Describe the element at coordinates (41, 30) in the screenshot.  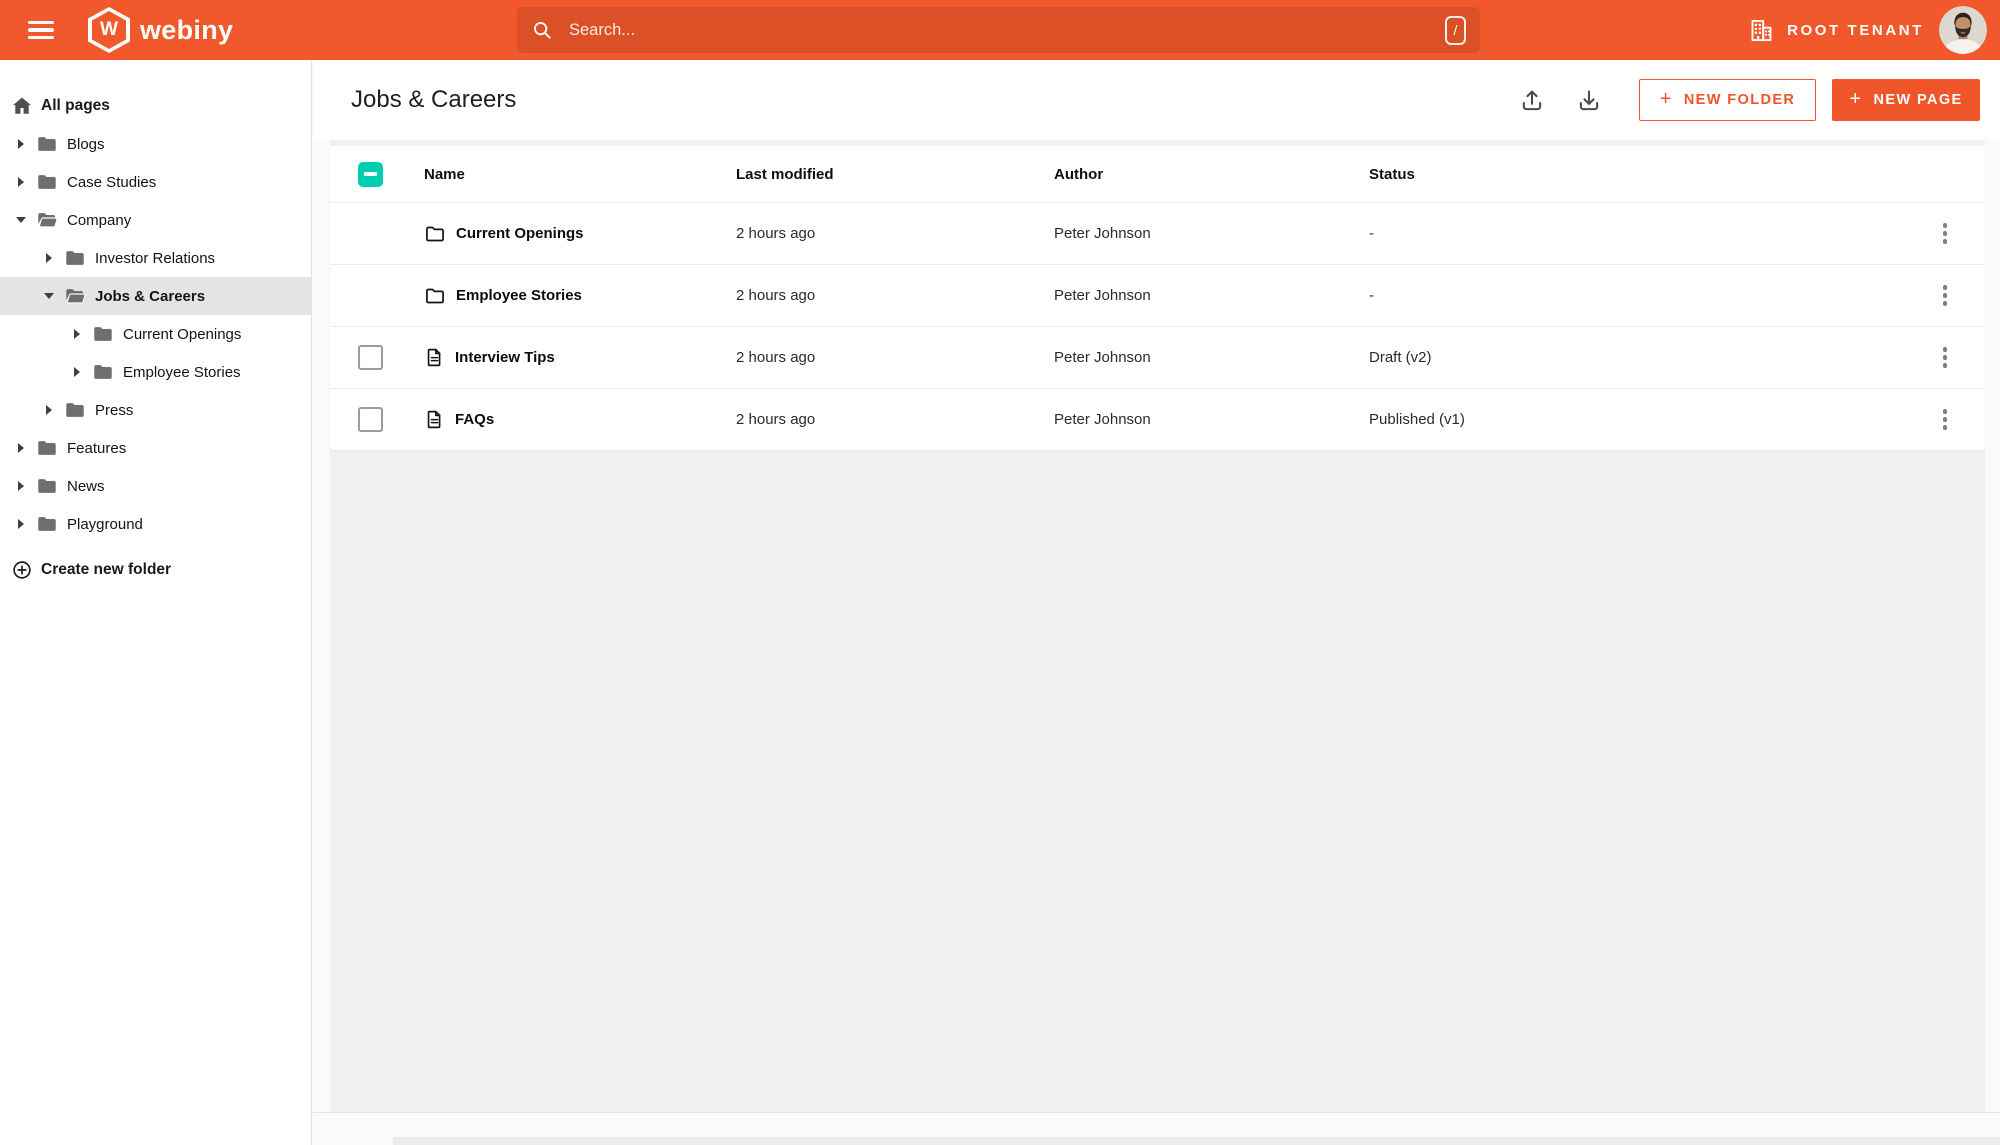
I see `hamburger-menu-icon` at that location.